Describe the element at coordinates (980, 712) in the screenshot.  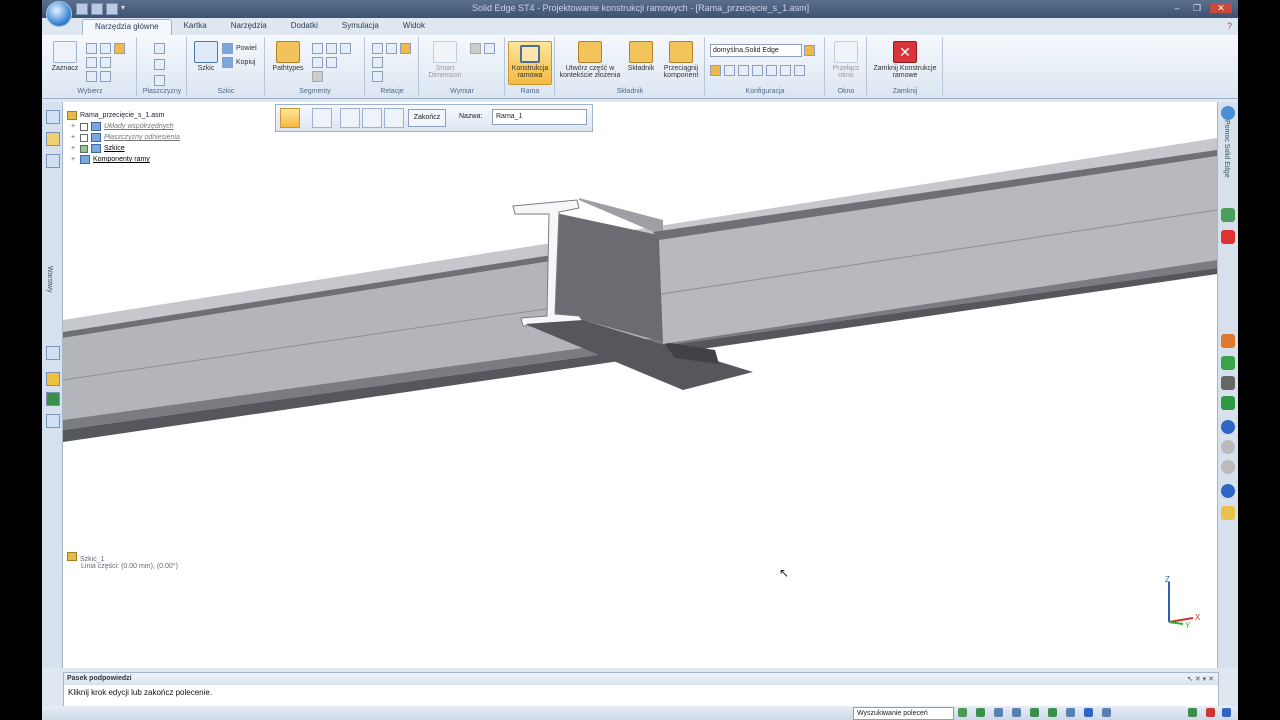
I see `status-fit-icon` at that location.